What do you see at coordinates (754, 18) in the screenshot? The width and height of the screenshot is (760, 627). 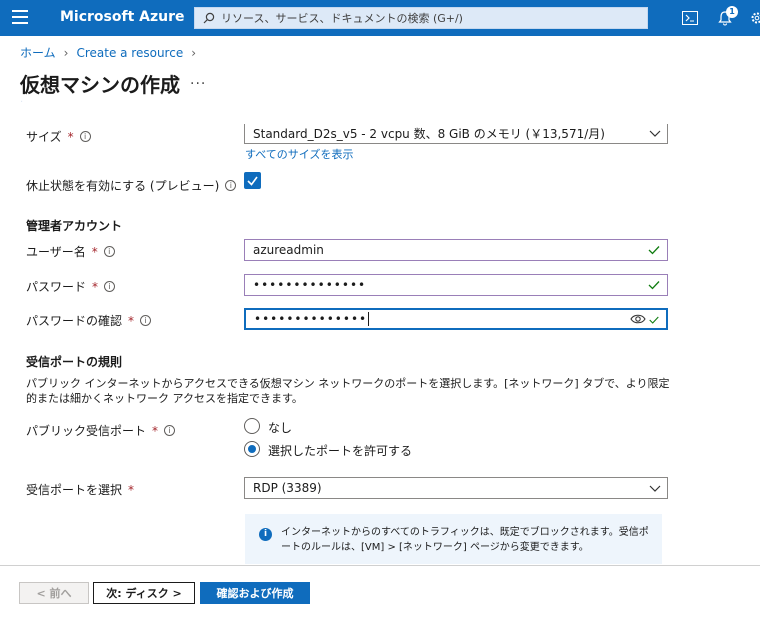 I see `settings-gear-icon` at bounding box center [754, 18].